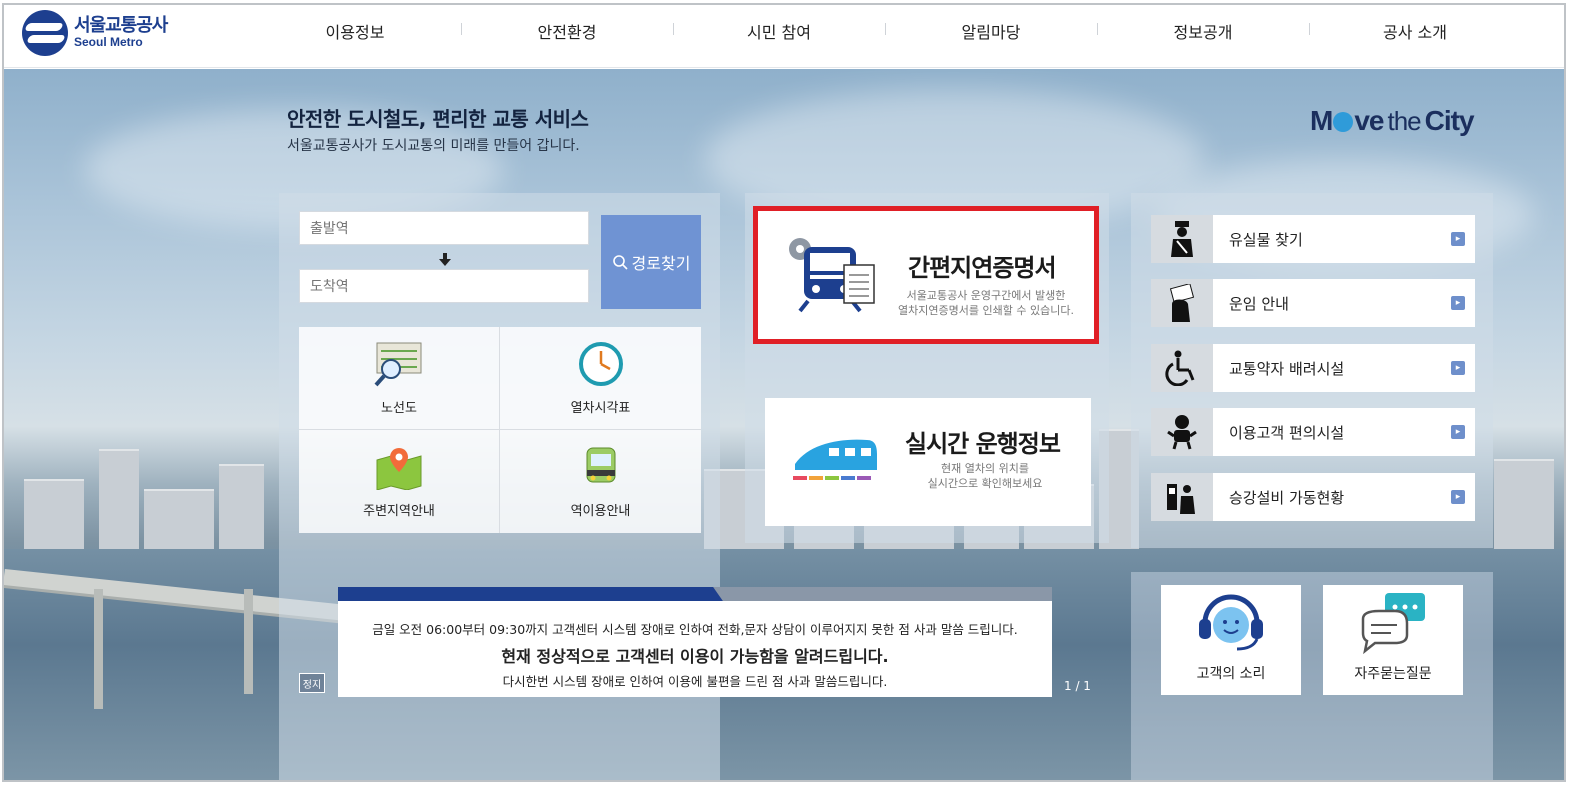  I want to click on smile-o-icon, so click(1343, 122).